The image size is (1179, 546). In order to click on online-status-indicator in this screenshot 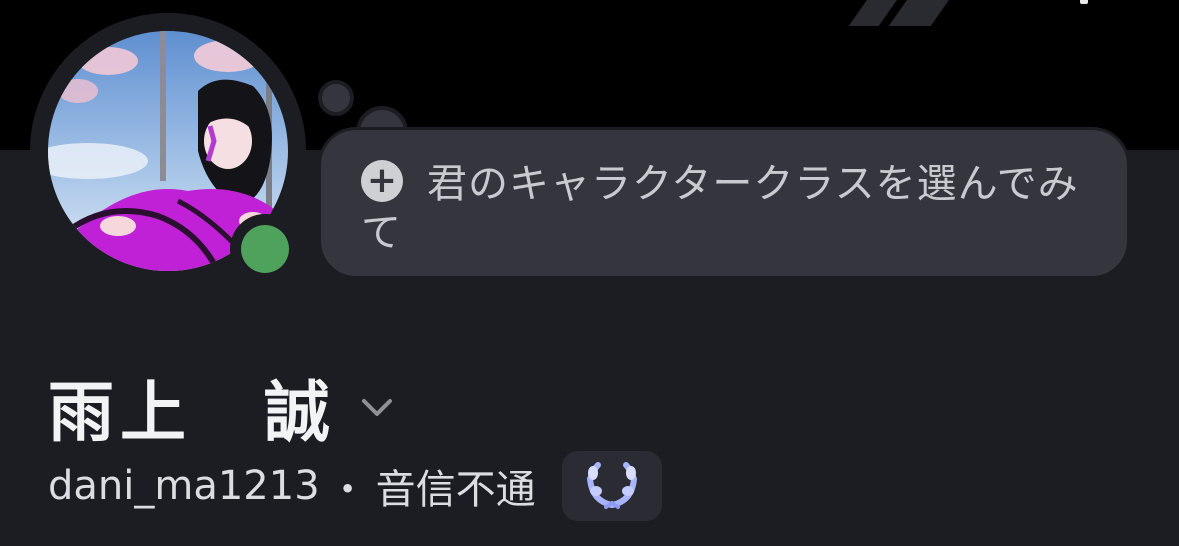, I will do `click(265, 249)`.